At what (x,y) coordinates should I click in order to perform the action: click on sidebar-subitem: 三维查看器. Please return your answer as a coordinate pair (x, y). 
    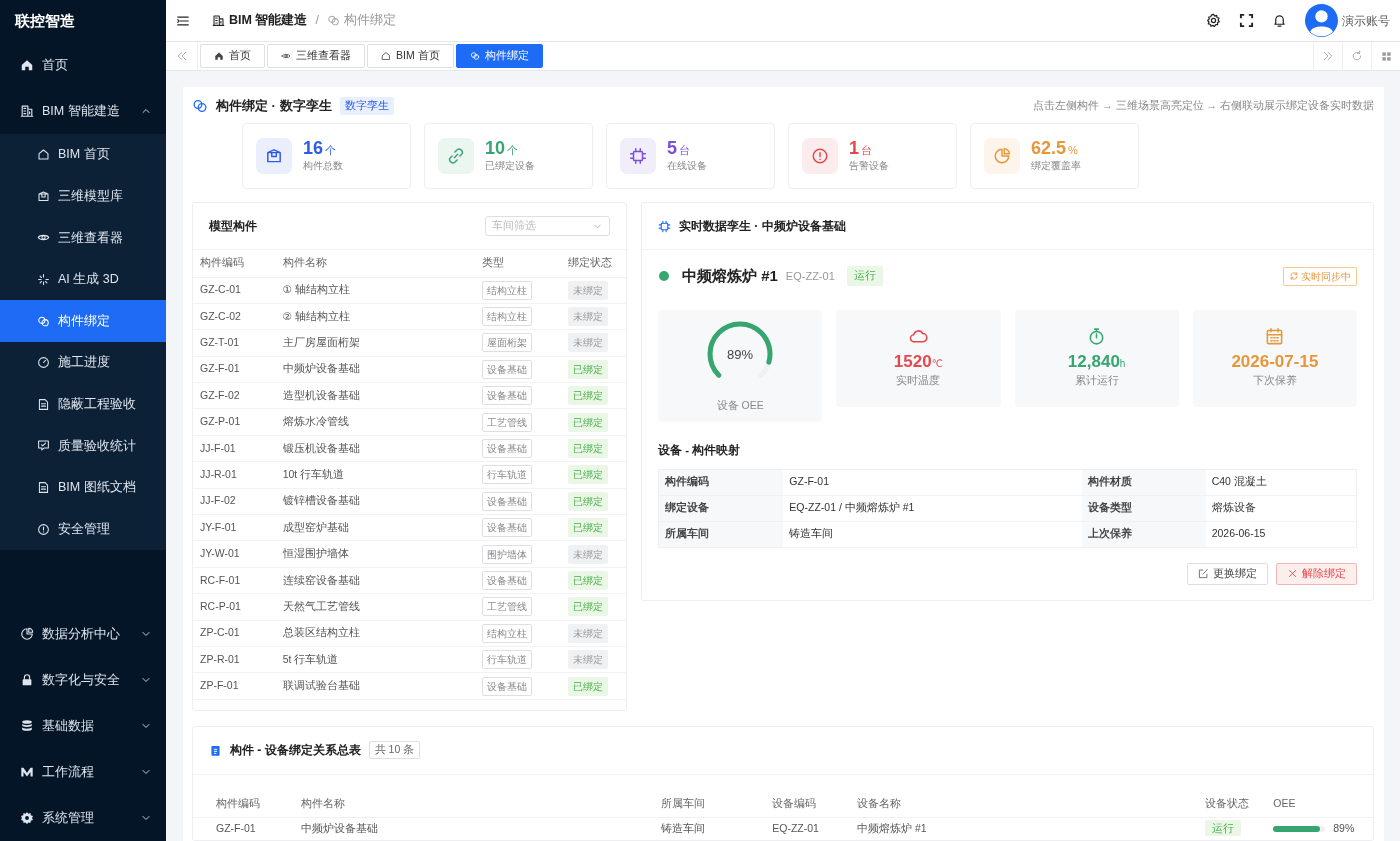
    Looking at the image, I should click on (83, 238).